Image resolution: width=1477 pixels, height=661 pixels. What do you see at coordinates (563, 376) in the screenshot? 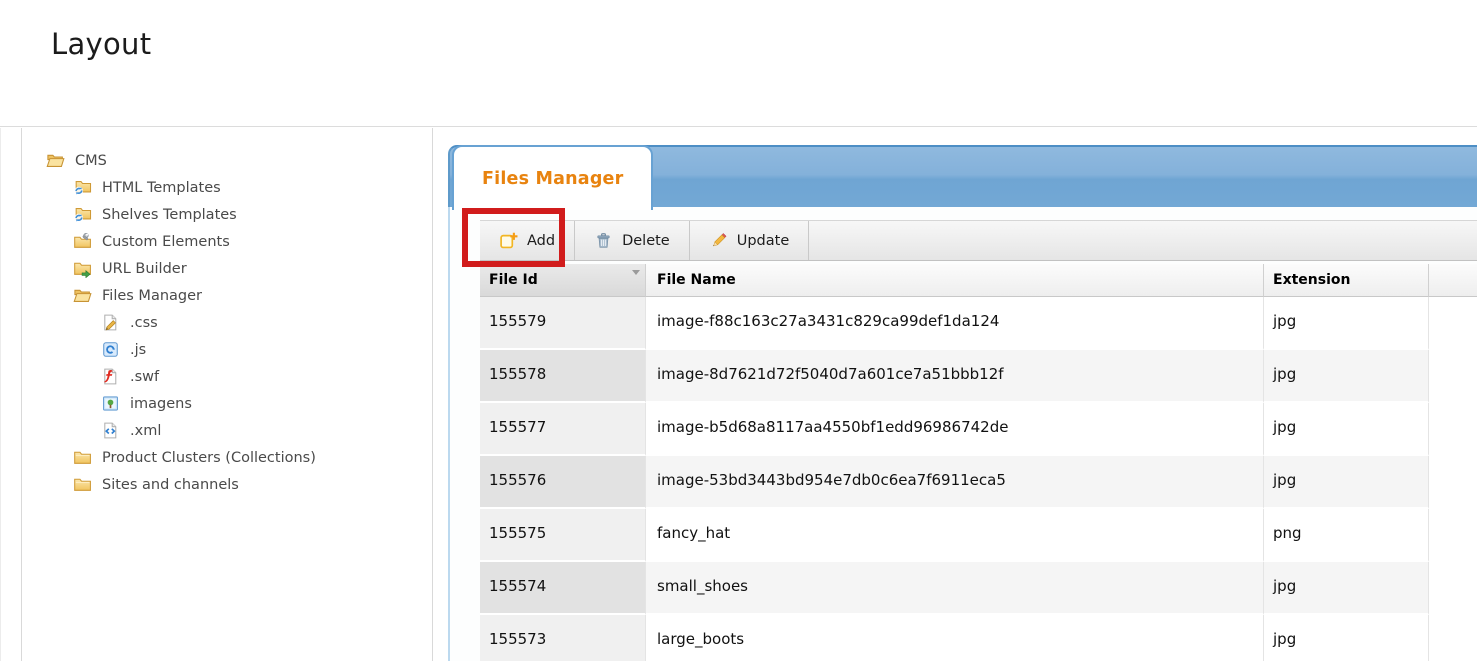
I see `cell-file-id: 155578` at bounding box center [563, 376].